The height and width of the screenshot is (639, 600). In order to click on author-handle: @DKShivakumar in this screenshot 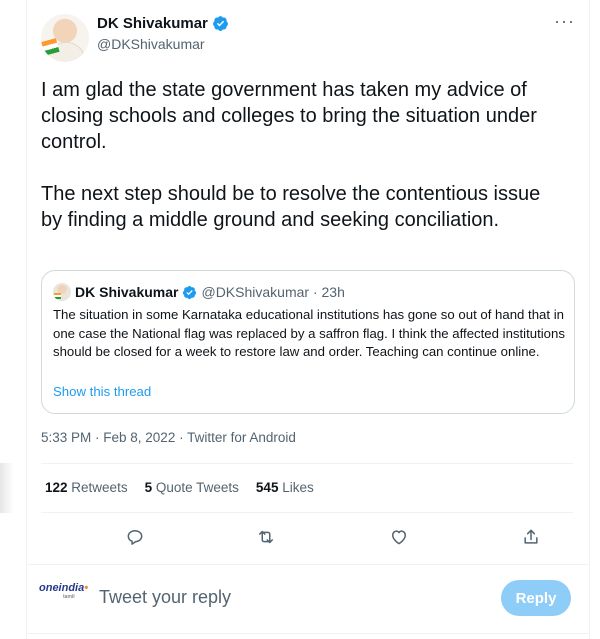, I will do `click(151, 44)`.